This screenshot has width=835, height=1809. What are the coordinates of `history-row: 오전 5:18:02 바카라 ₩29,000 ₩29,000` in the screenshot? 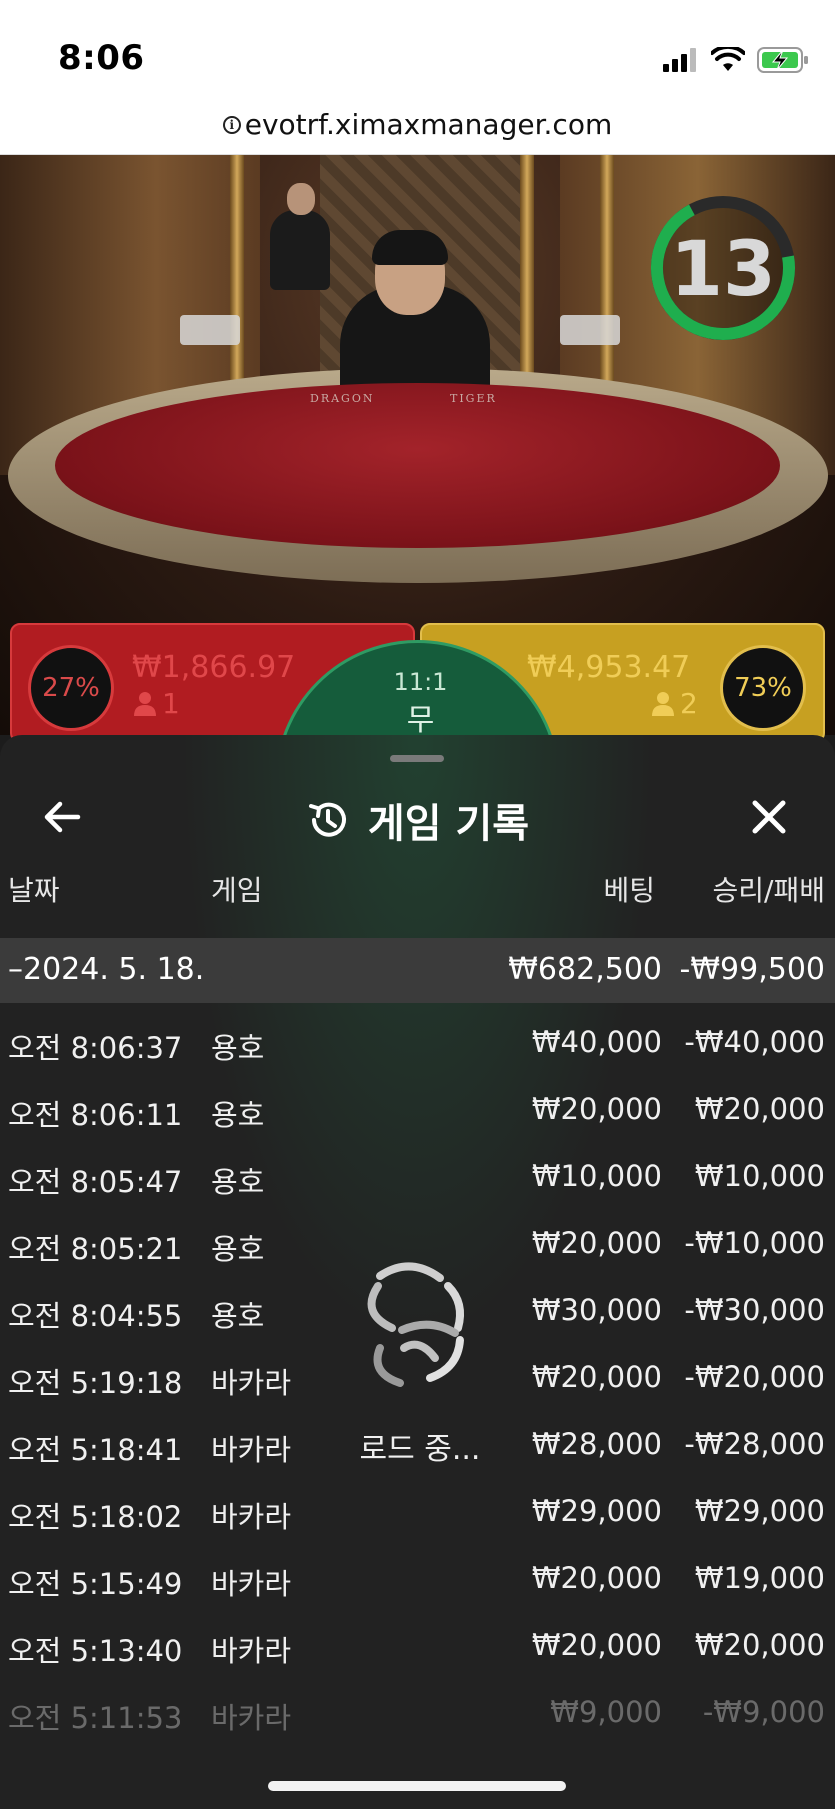 It's located at (417, 1512).